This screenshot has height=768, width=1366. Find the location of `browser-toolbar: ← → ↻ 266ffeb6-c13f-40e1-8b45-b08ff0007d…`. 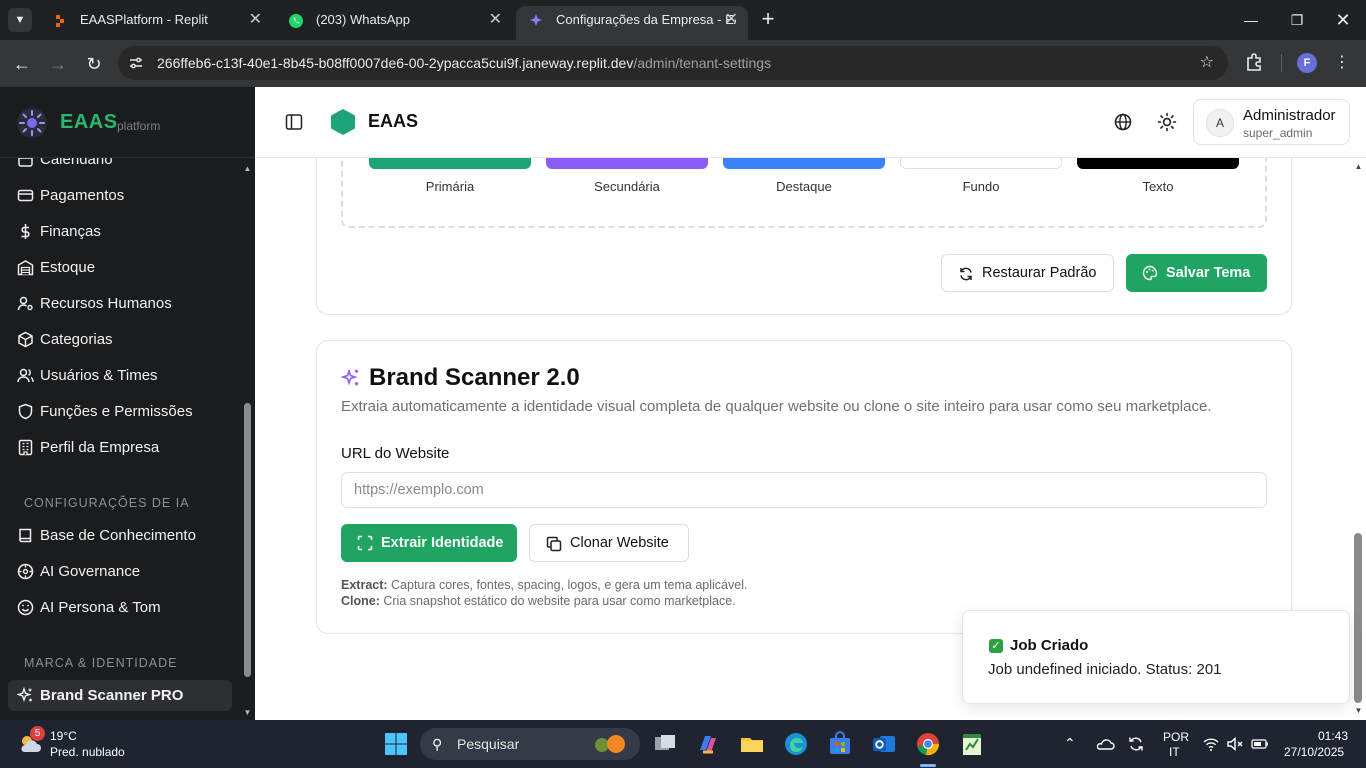

browser-toolbar: ← → ↻ 266ffeb6-c13f-40e1-8b45-b08ff0007d… is located at coordinates (683, 63).